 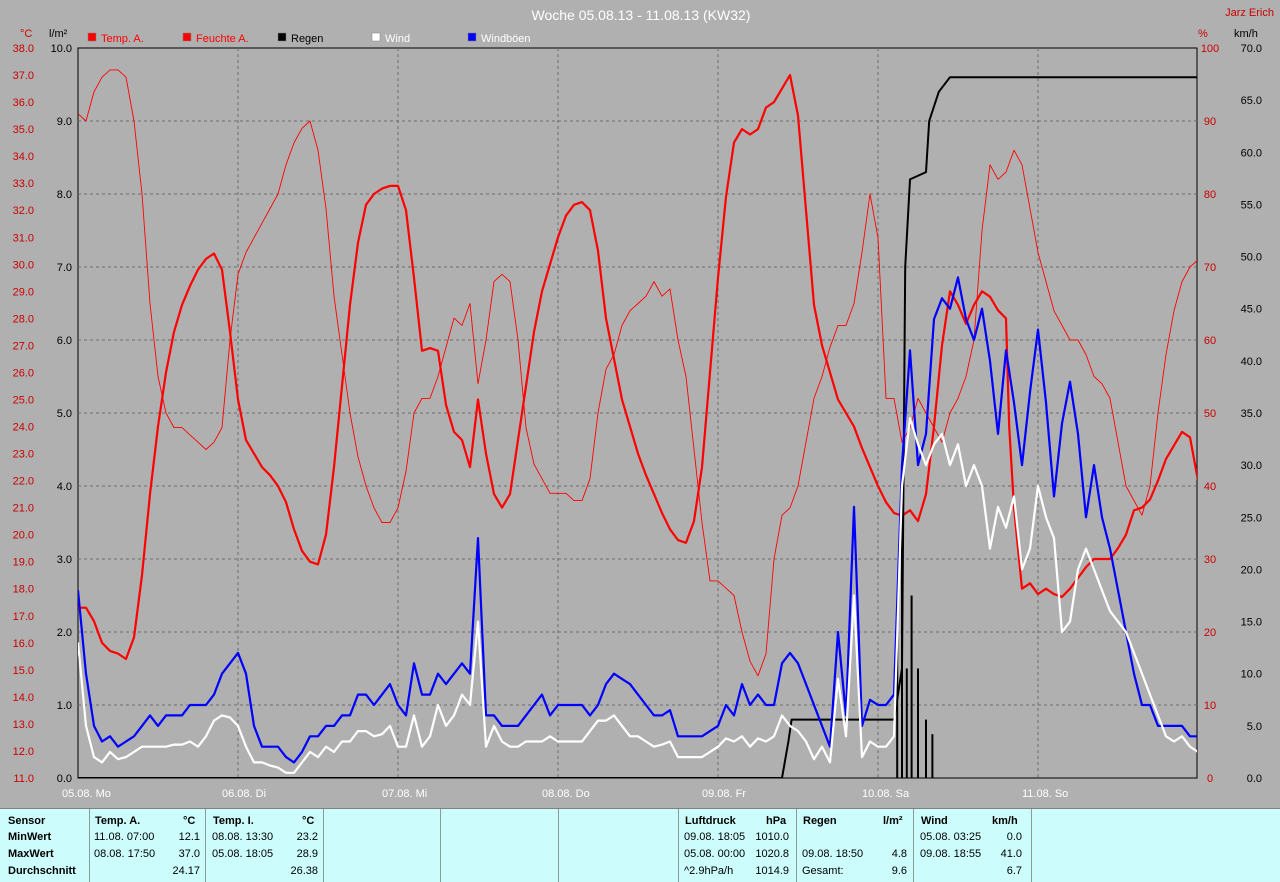 I want to click on temp-i-min-date: 08.08. 13:30, so click(x=243, y=837).